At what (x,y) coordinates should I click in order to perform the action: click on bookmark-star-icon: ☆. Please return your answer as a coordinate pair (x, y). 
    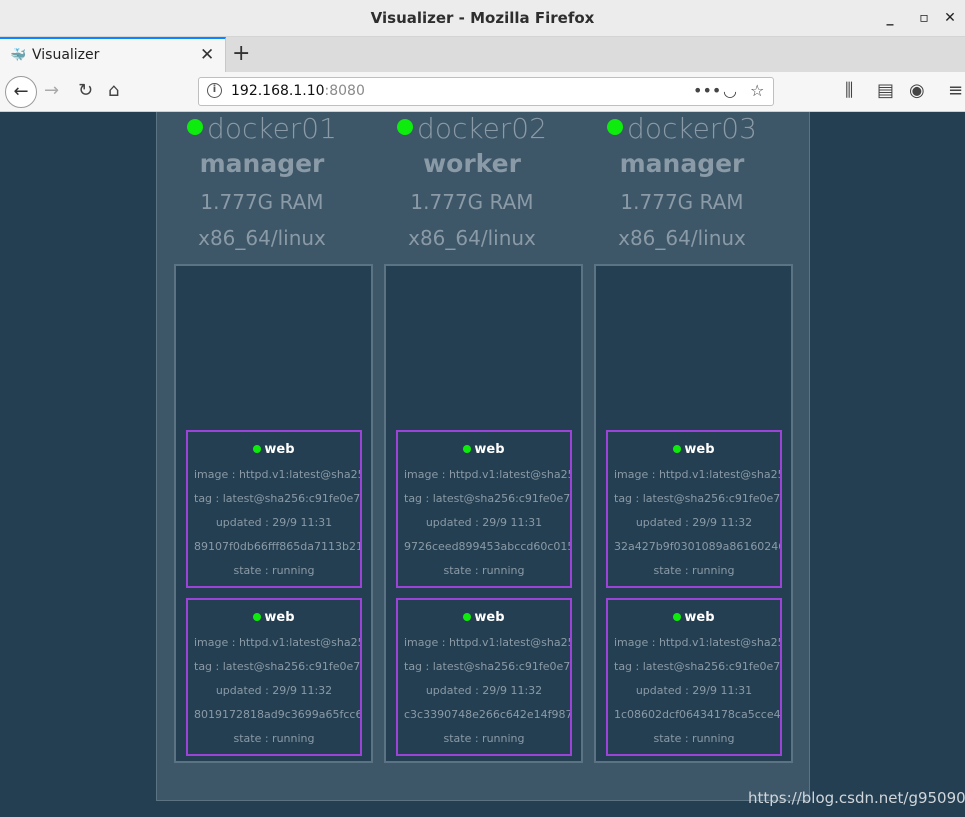
    Looking at the image, I should click on (757, 90).